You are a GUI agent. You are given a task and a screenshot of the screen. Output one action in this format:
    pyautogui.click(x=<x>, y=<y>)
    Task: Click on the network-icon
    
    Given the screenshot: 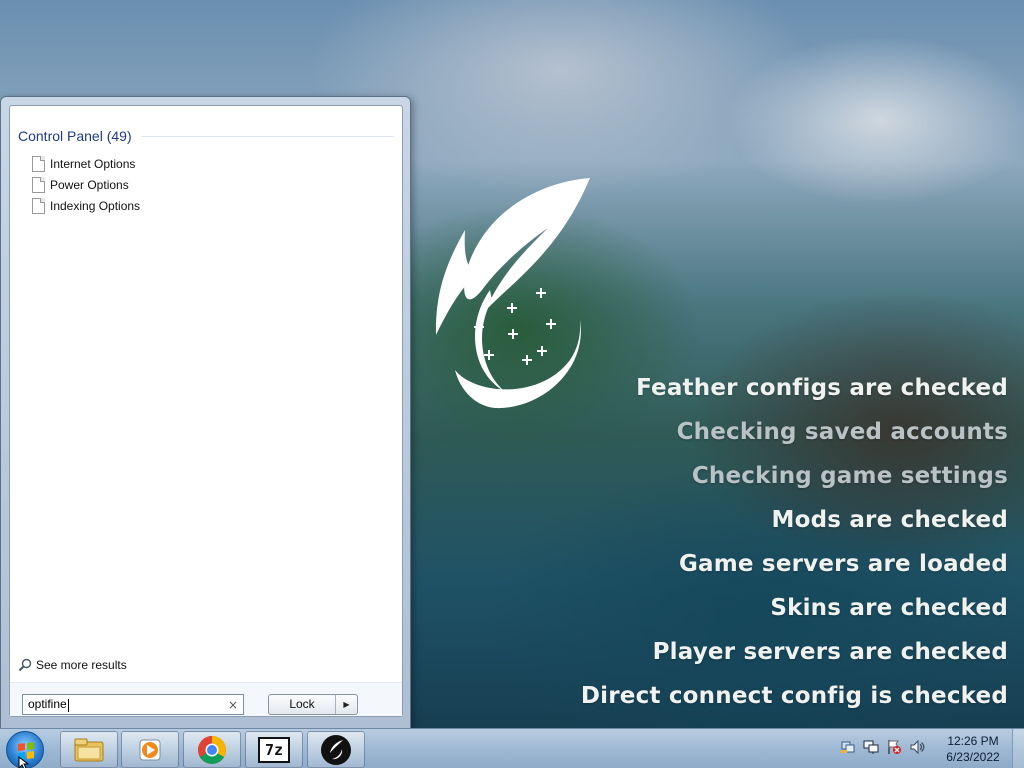 What is the action you would take?
    pyautogui.click(x=848, y=747)
    